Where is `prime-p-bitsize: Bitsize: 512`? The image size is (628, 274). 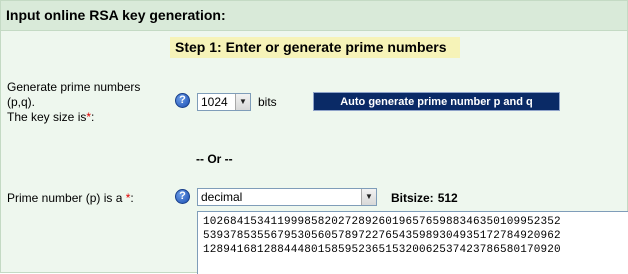 prime-p-bitsize: Bitsize: 512 is located at coordinates (424, 198).